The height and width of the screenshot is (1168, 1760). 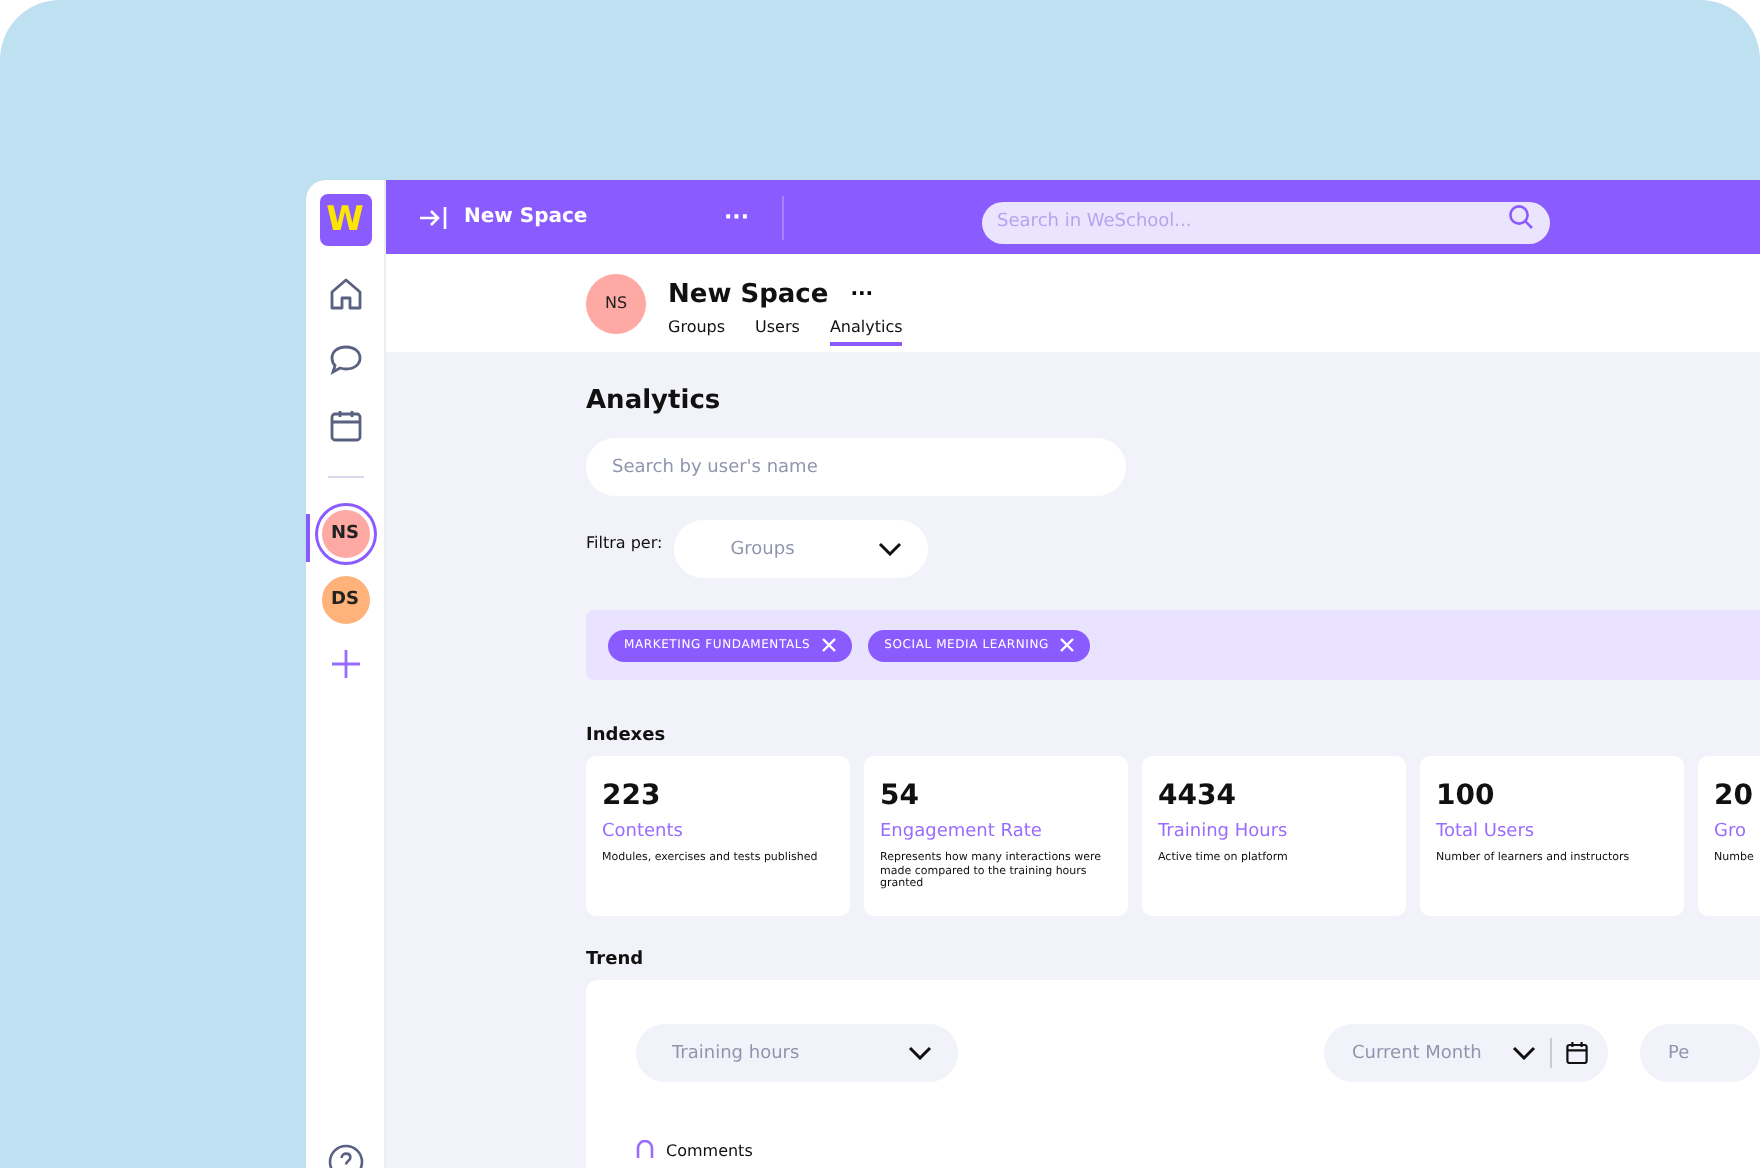 What do you see at coordinates (643, 832) in the screenshot?
I see `index-label: Contents` at bounding box center [643, 832].